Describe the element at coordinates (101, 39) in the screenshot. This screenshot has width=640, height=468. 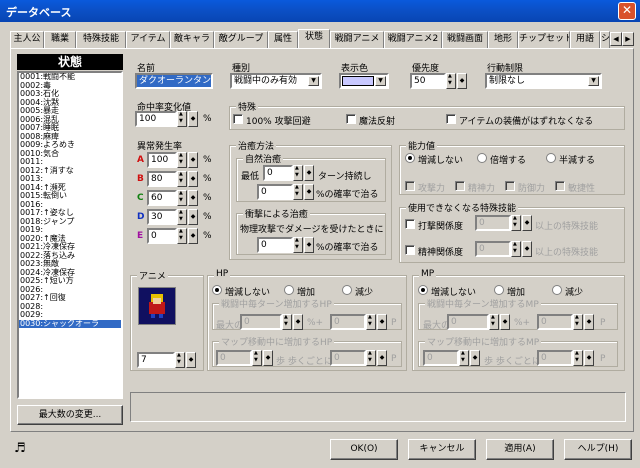
I see `tab-skill: 特殊技能` at that location.